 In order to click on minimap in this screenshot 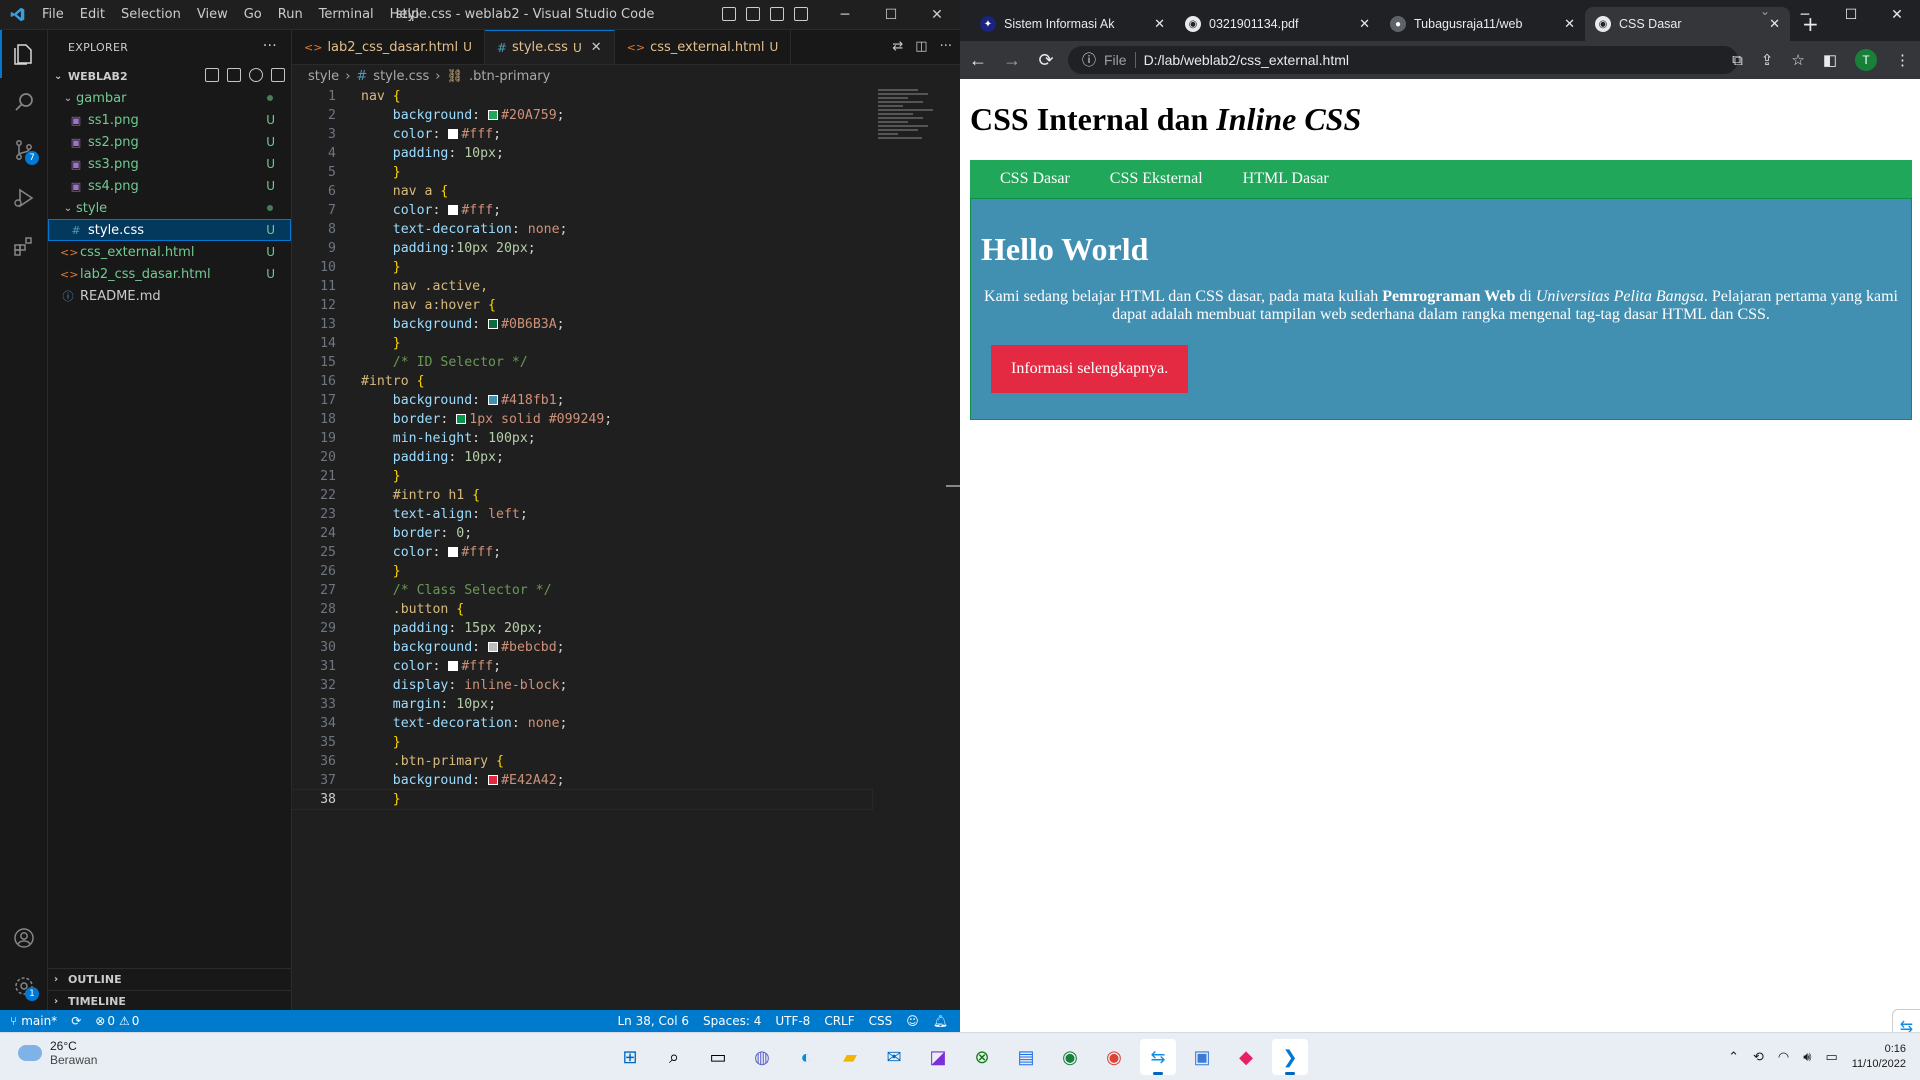, I will do `click(915, 127)`.